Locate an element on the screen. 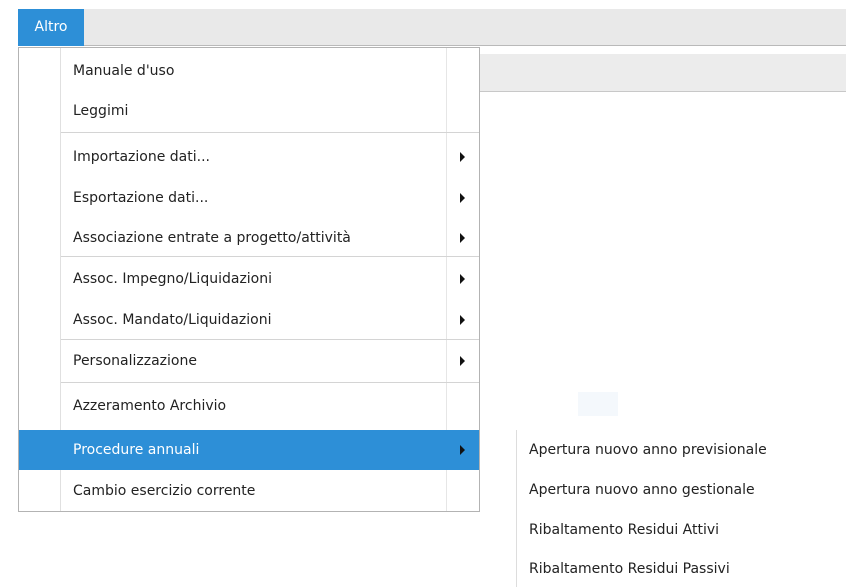 This screenshot has height=588, width=846. submenu-item-label: Apertura nuovo anno previsionale is located at coordinates (648, 450).